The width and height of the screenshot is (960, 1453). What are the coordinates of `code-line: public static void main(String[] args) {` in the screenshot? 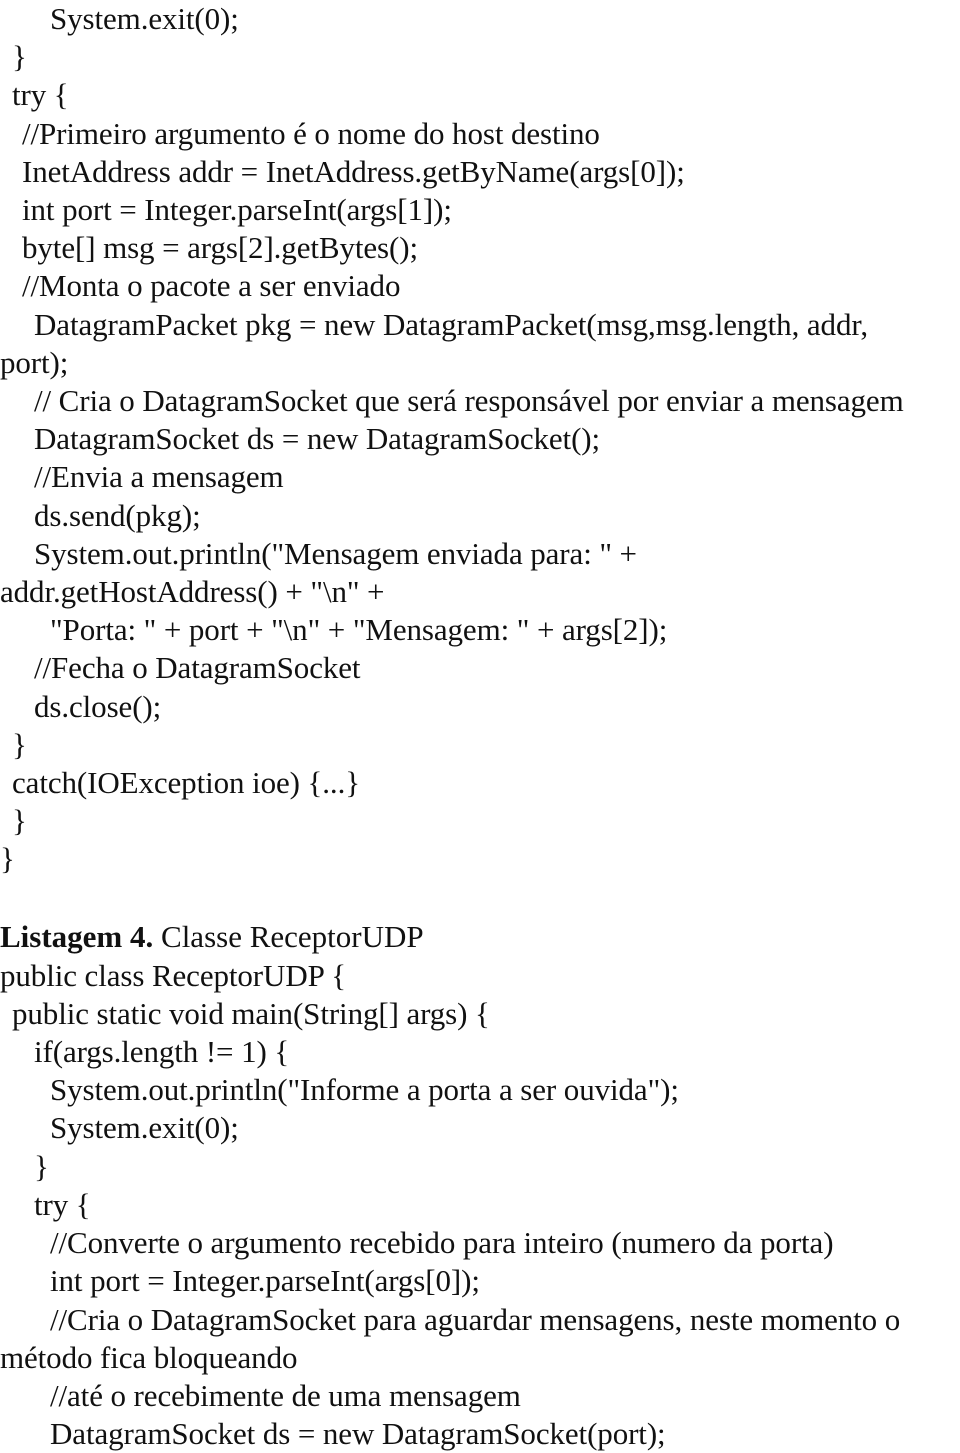 It's located at (251, 1013).